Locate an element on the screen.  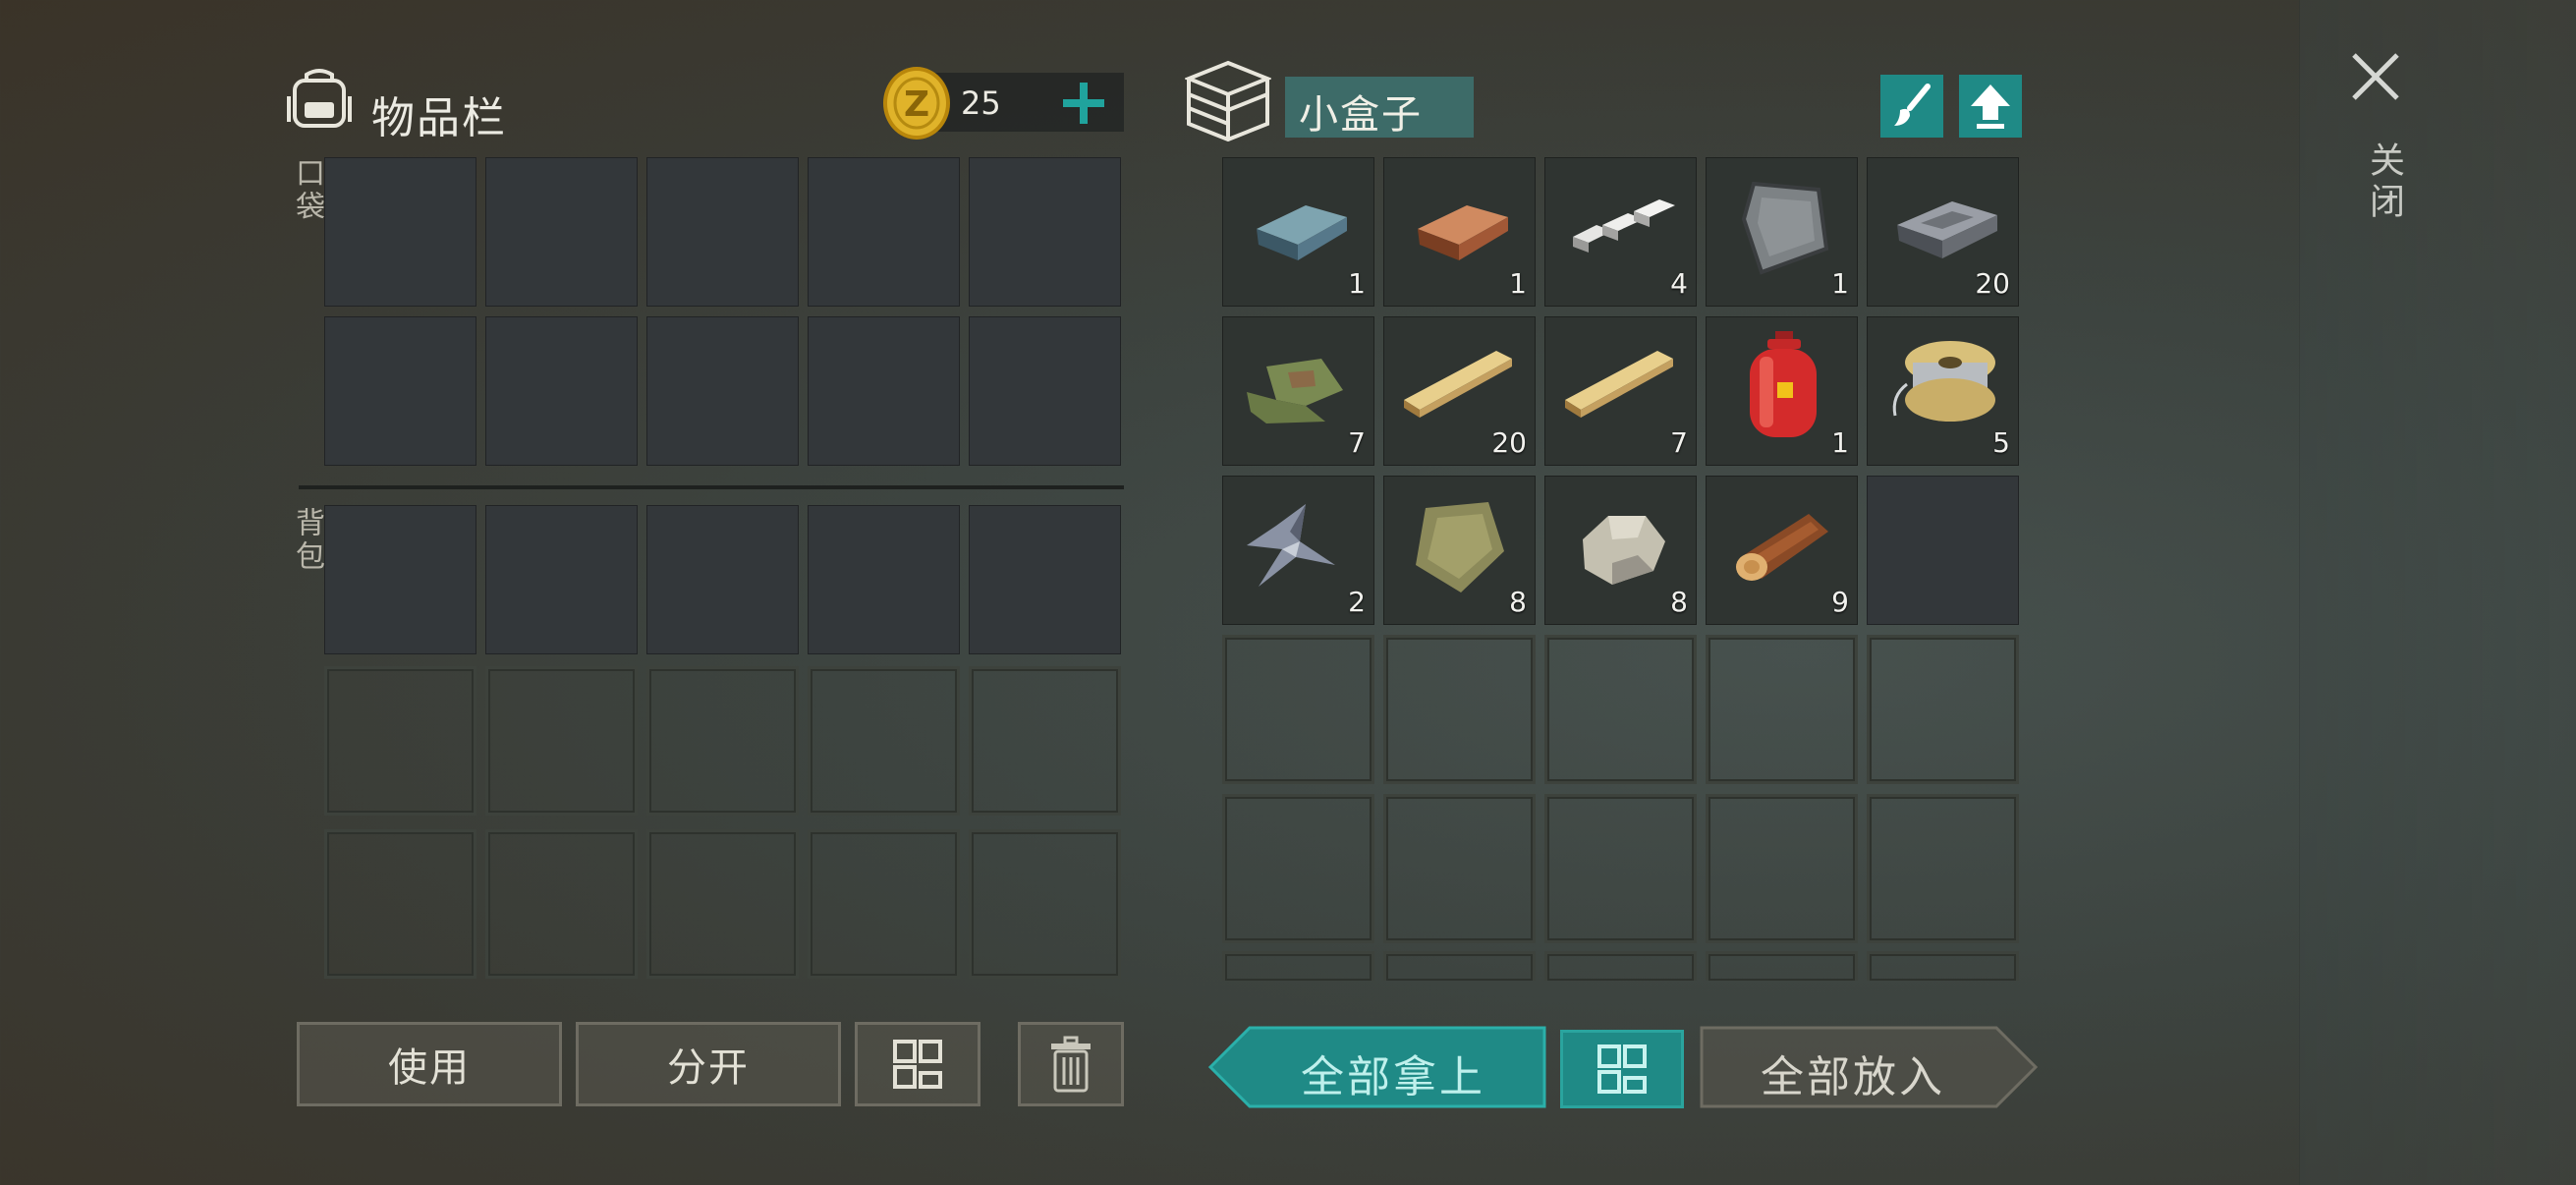
item-count: 5 is located at coordinates (2001, 443).